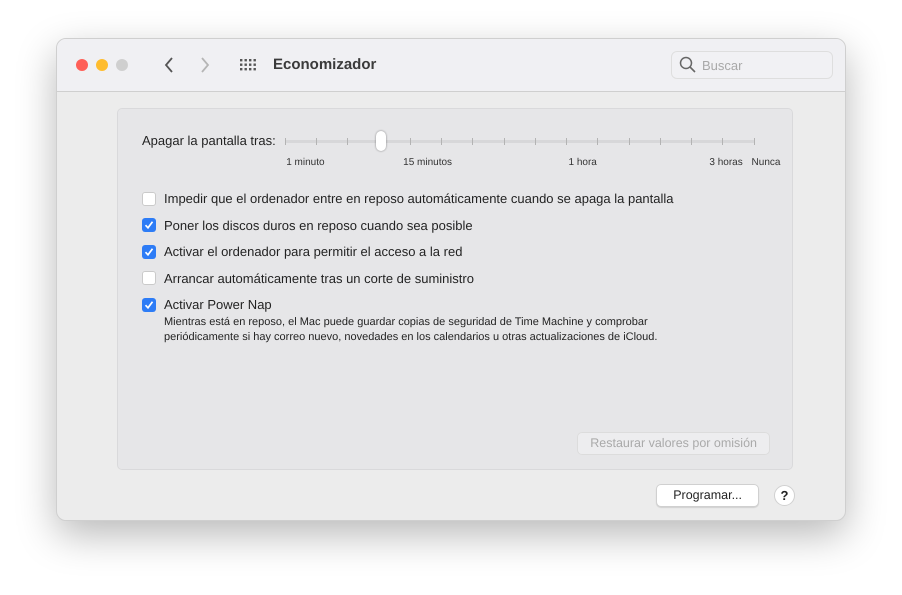  Describe the element at coordinates (209, 141) in the screenshot. I see `slider-label: Apagar la pantalla tras:` at that location.